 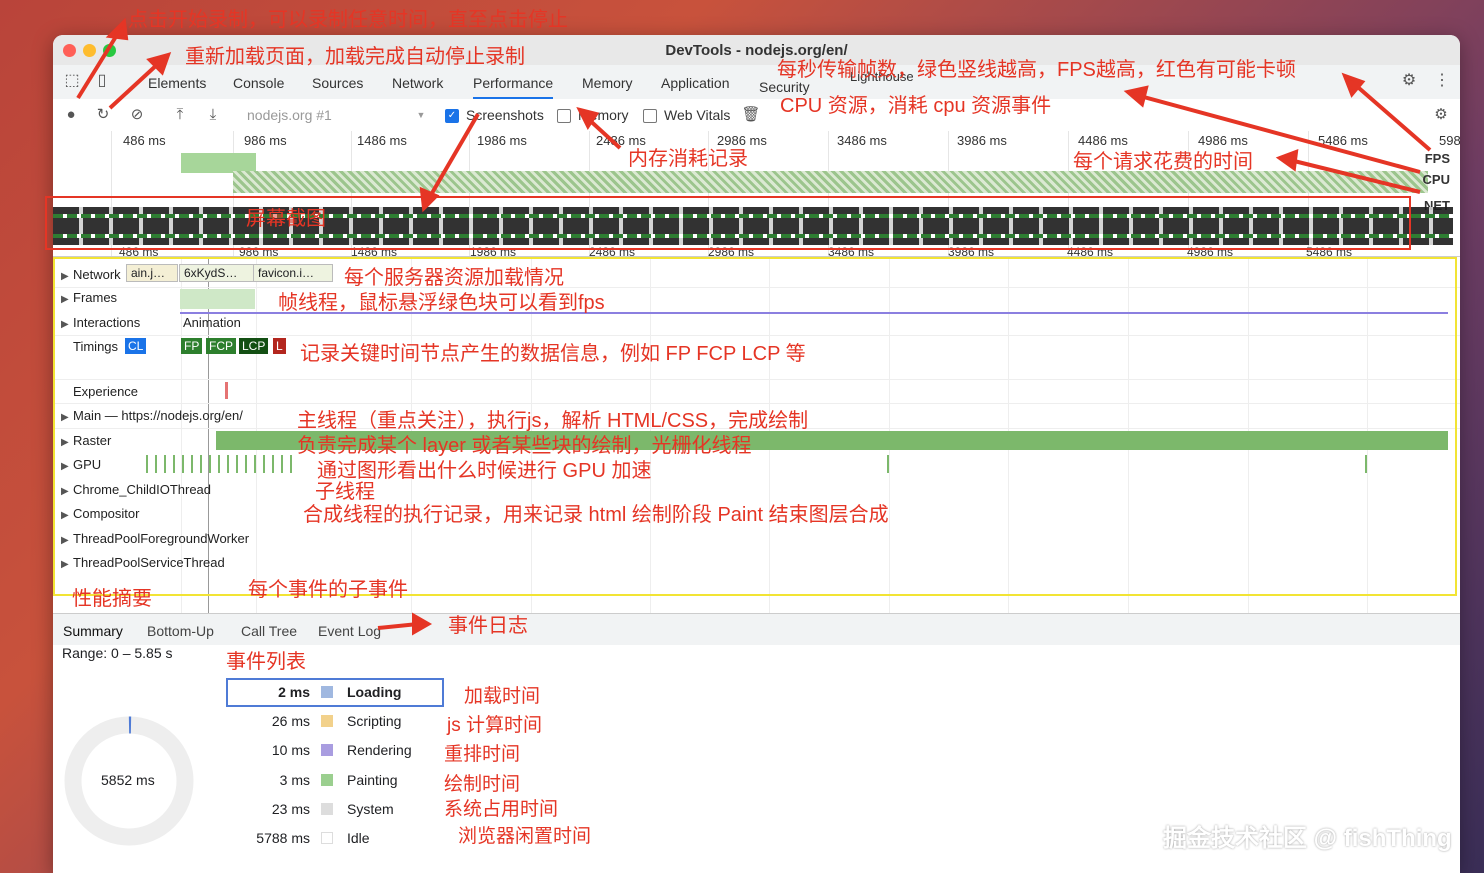 What do you see at coordinates (501, 809) in the screenshot?
I see `annotation-system-time: 系统占用时间` at bounding box center [501, 809].